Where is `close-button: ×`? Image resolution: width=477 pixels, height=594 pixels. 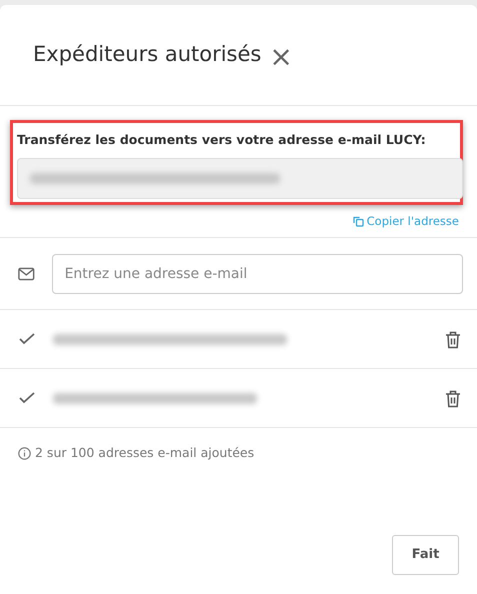
close-button: × is located at coordinates (281, 57).